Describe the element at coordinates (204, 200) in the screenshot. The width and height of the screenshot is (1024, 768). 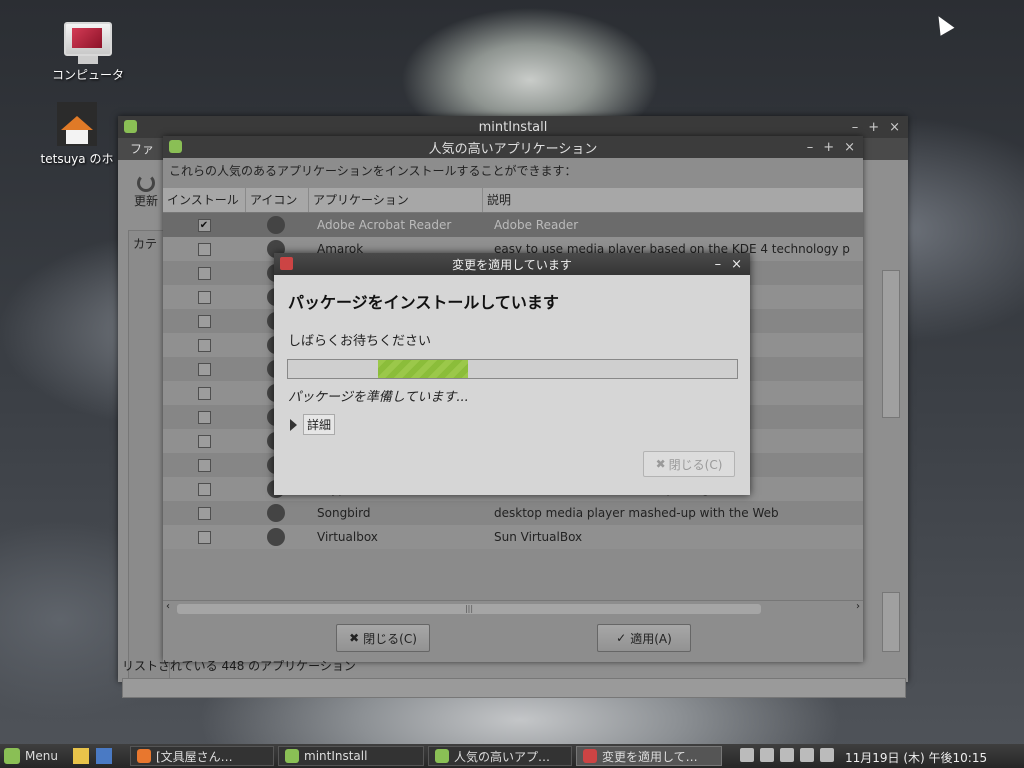
I see `column-install: インストール` at that location.